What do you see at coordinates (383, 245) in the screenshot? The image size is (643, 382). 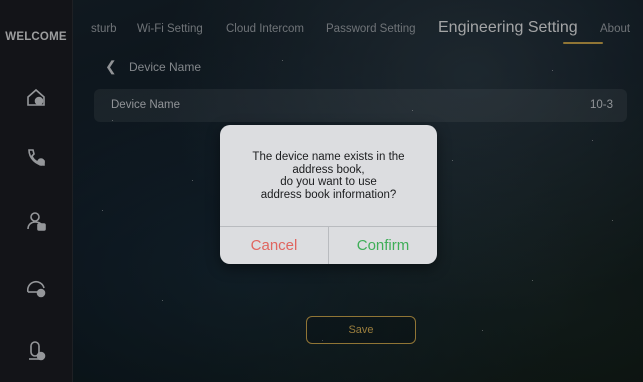 I see `confirm-button: Confirm` at bounding box center [383, 245].